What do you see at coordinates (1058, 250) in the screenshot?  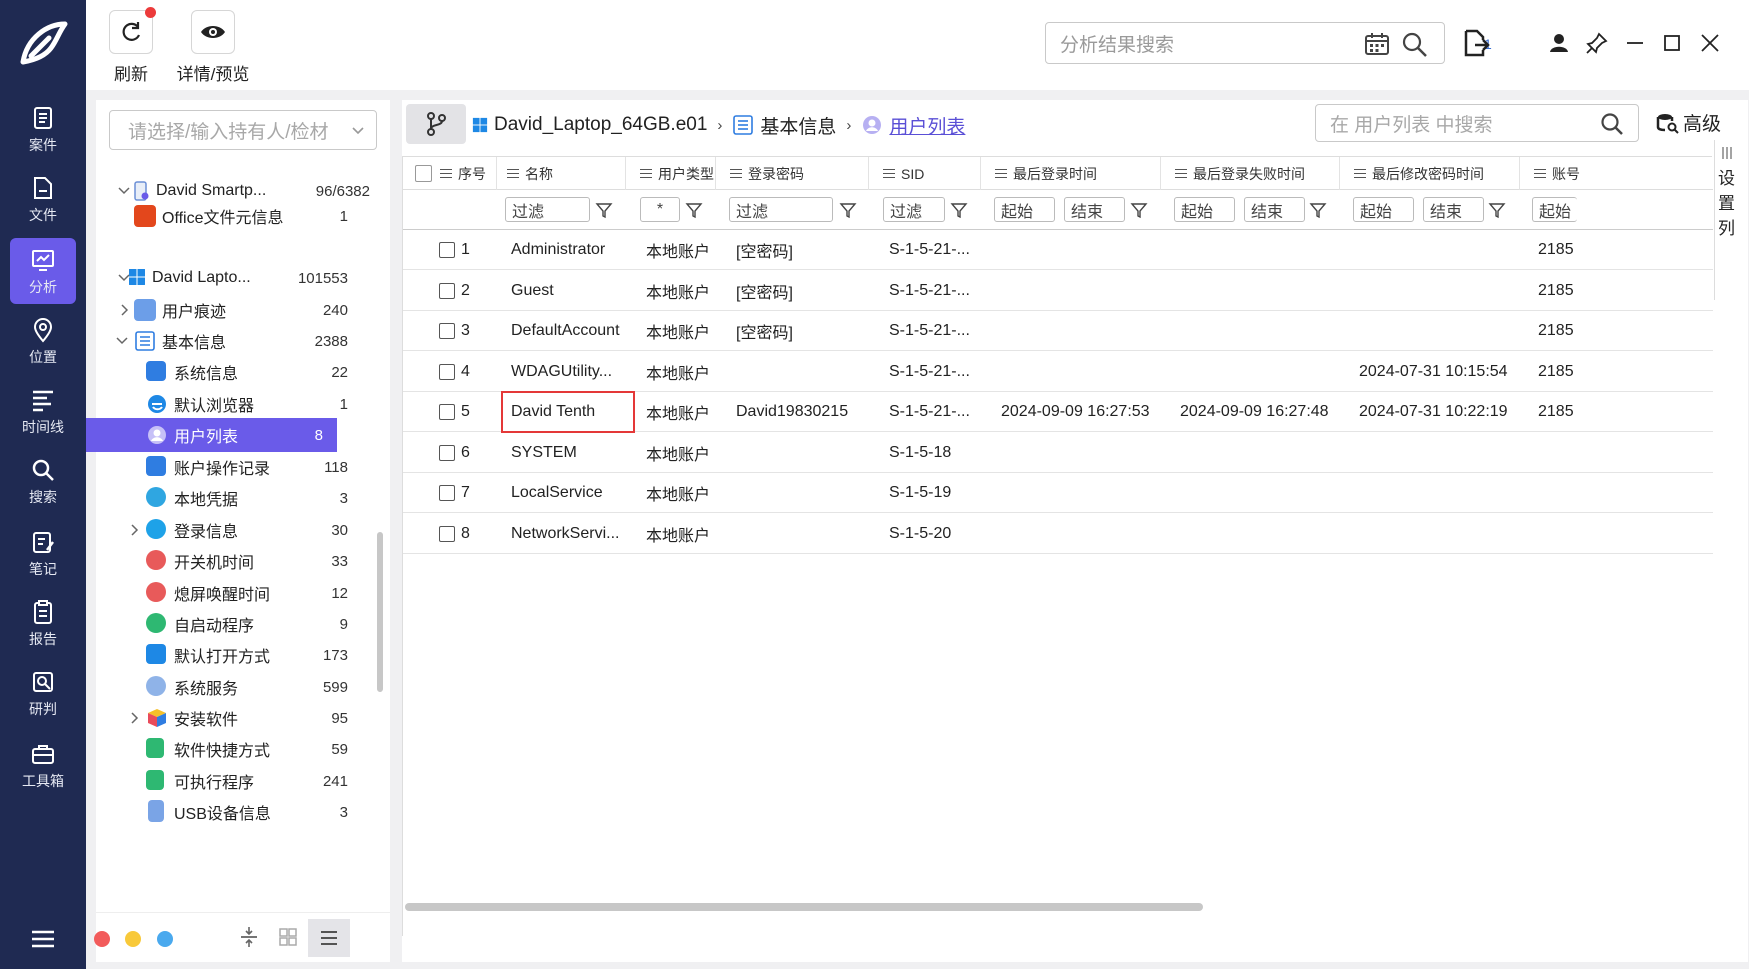 I see `table-row: 1 Administrator 本地账户 [空密码] S-1-5-21-... 2185` at bounding box center [1058, 250].